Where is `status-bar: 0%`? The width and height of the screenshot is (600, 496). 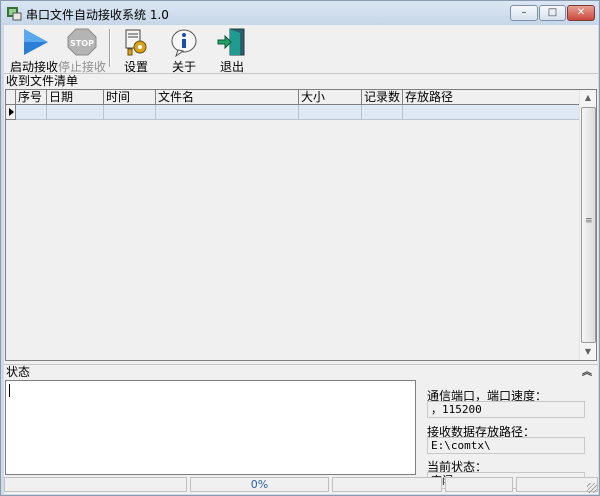
status-bar: 0% is located at coordinates (301, 485).